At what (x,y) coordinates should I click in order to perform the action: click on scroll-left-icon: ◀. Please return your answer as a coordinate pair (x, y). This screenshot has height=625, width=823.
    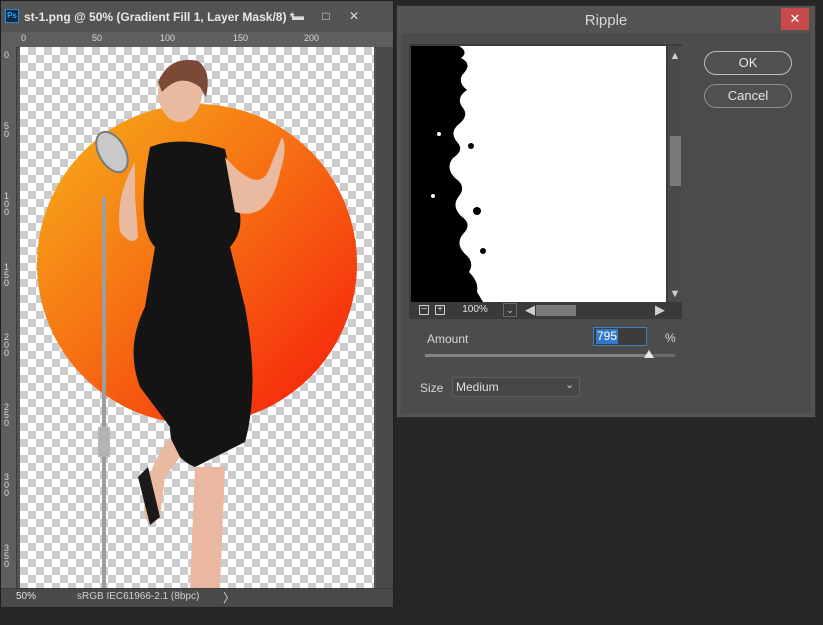
    Looking at the image, I should click on (530, 310).